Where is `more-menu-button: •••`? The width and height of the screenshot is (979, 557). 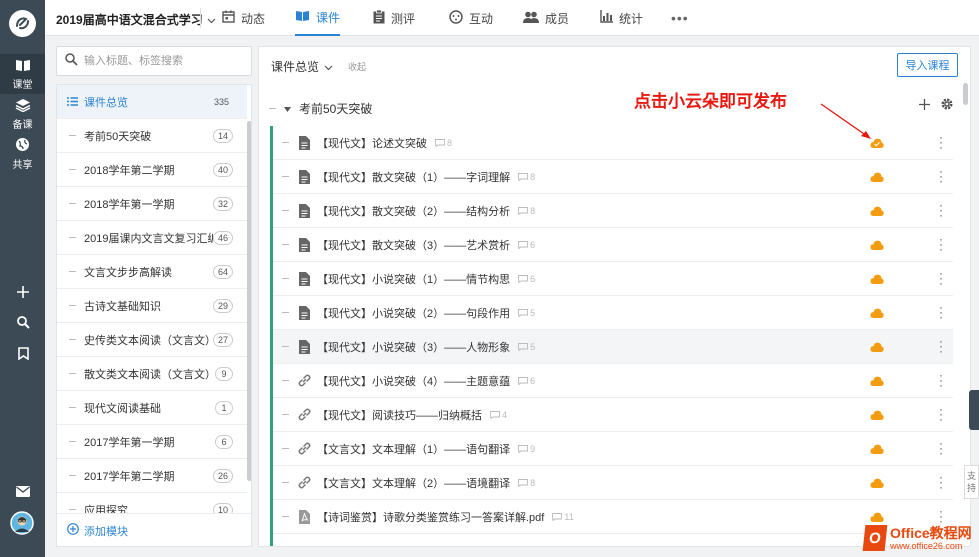
more-menu-button: ••• is located at coordinates (680, 18).